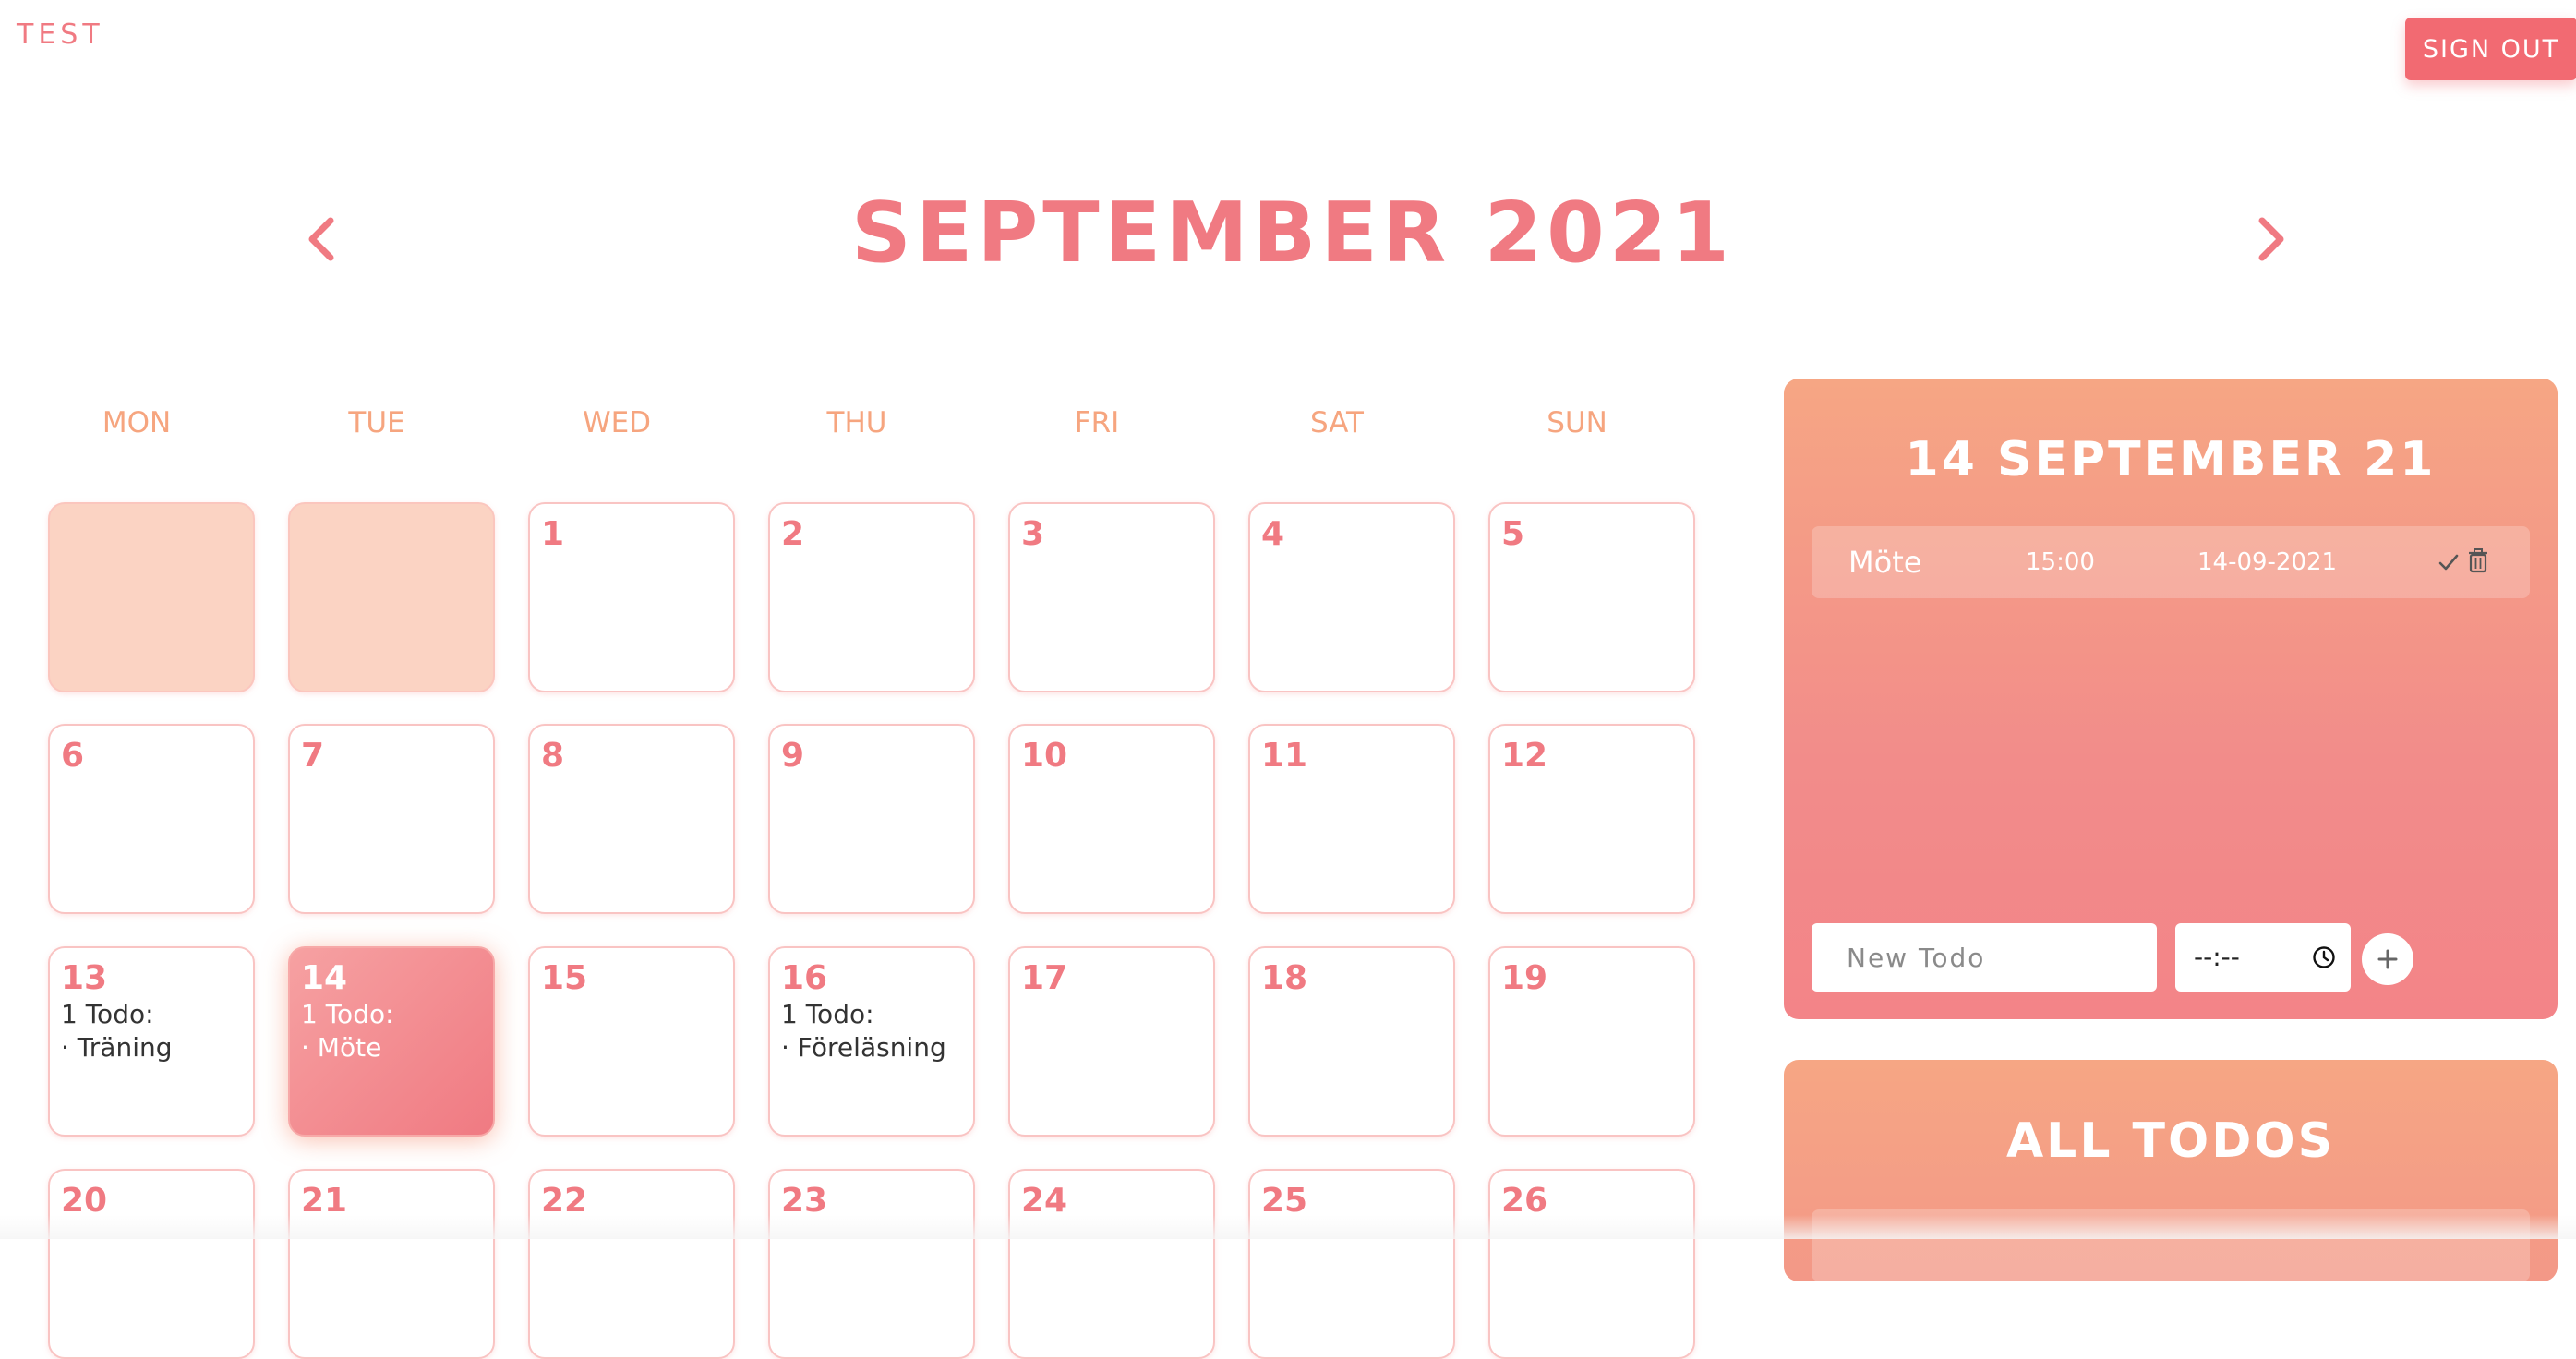 The height and width of the screenshot is (1359, 2576). What do you see at coordinates (553, 534) in the screenshot?
I see `day-number: 1` at bounding box center [553, 534].